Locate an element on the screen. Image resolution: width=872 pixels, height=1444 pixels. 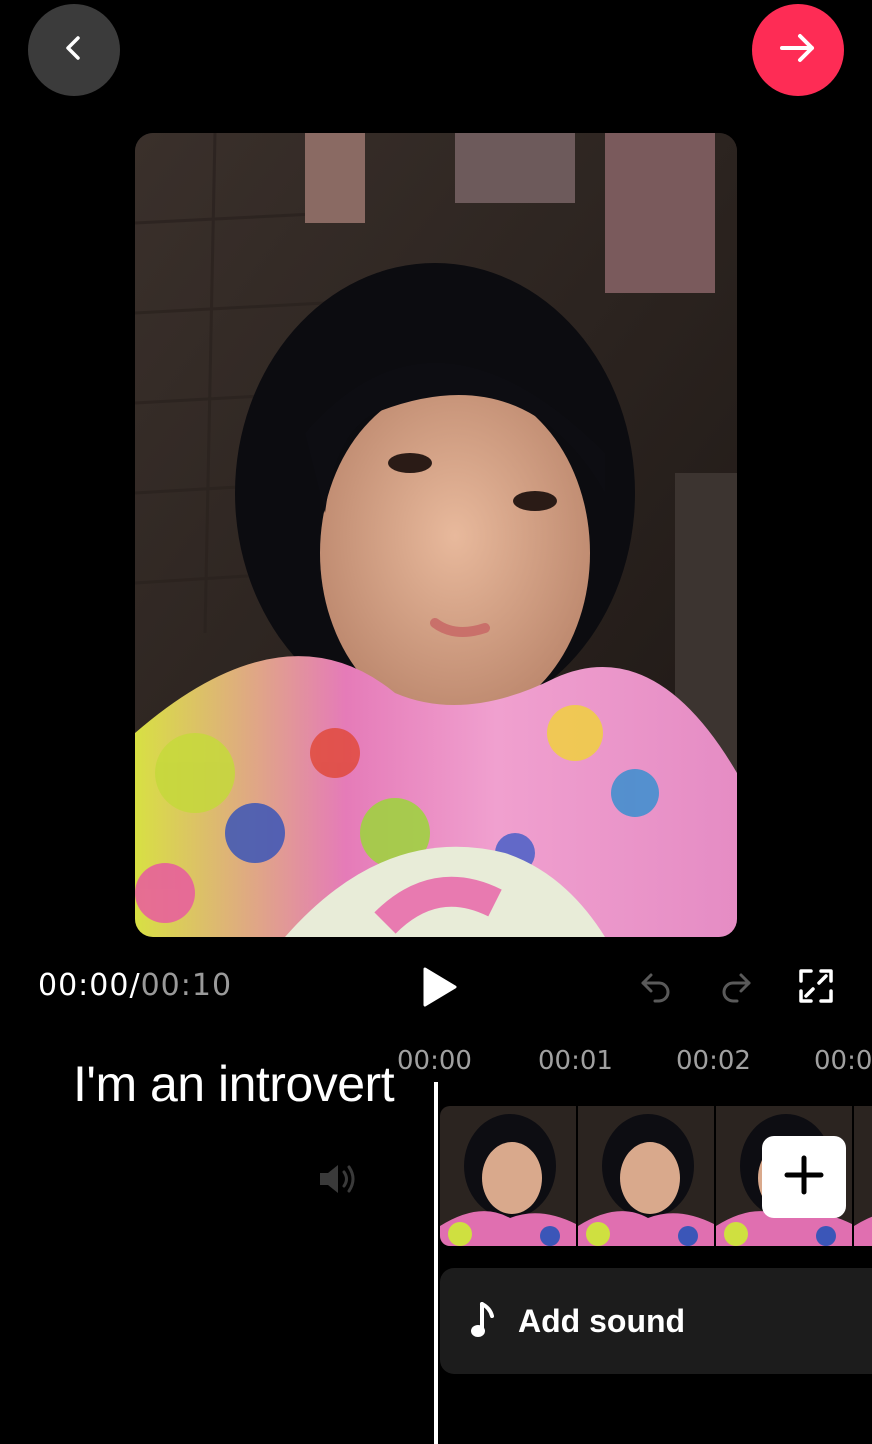
back-button is located at coordinates (74, 50).